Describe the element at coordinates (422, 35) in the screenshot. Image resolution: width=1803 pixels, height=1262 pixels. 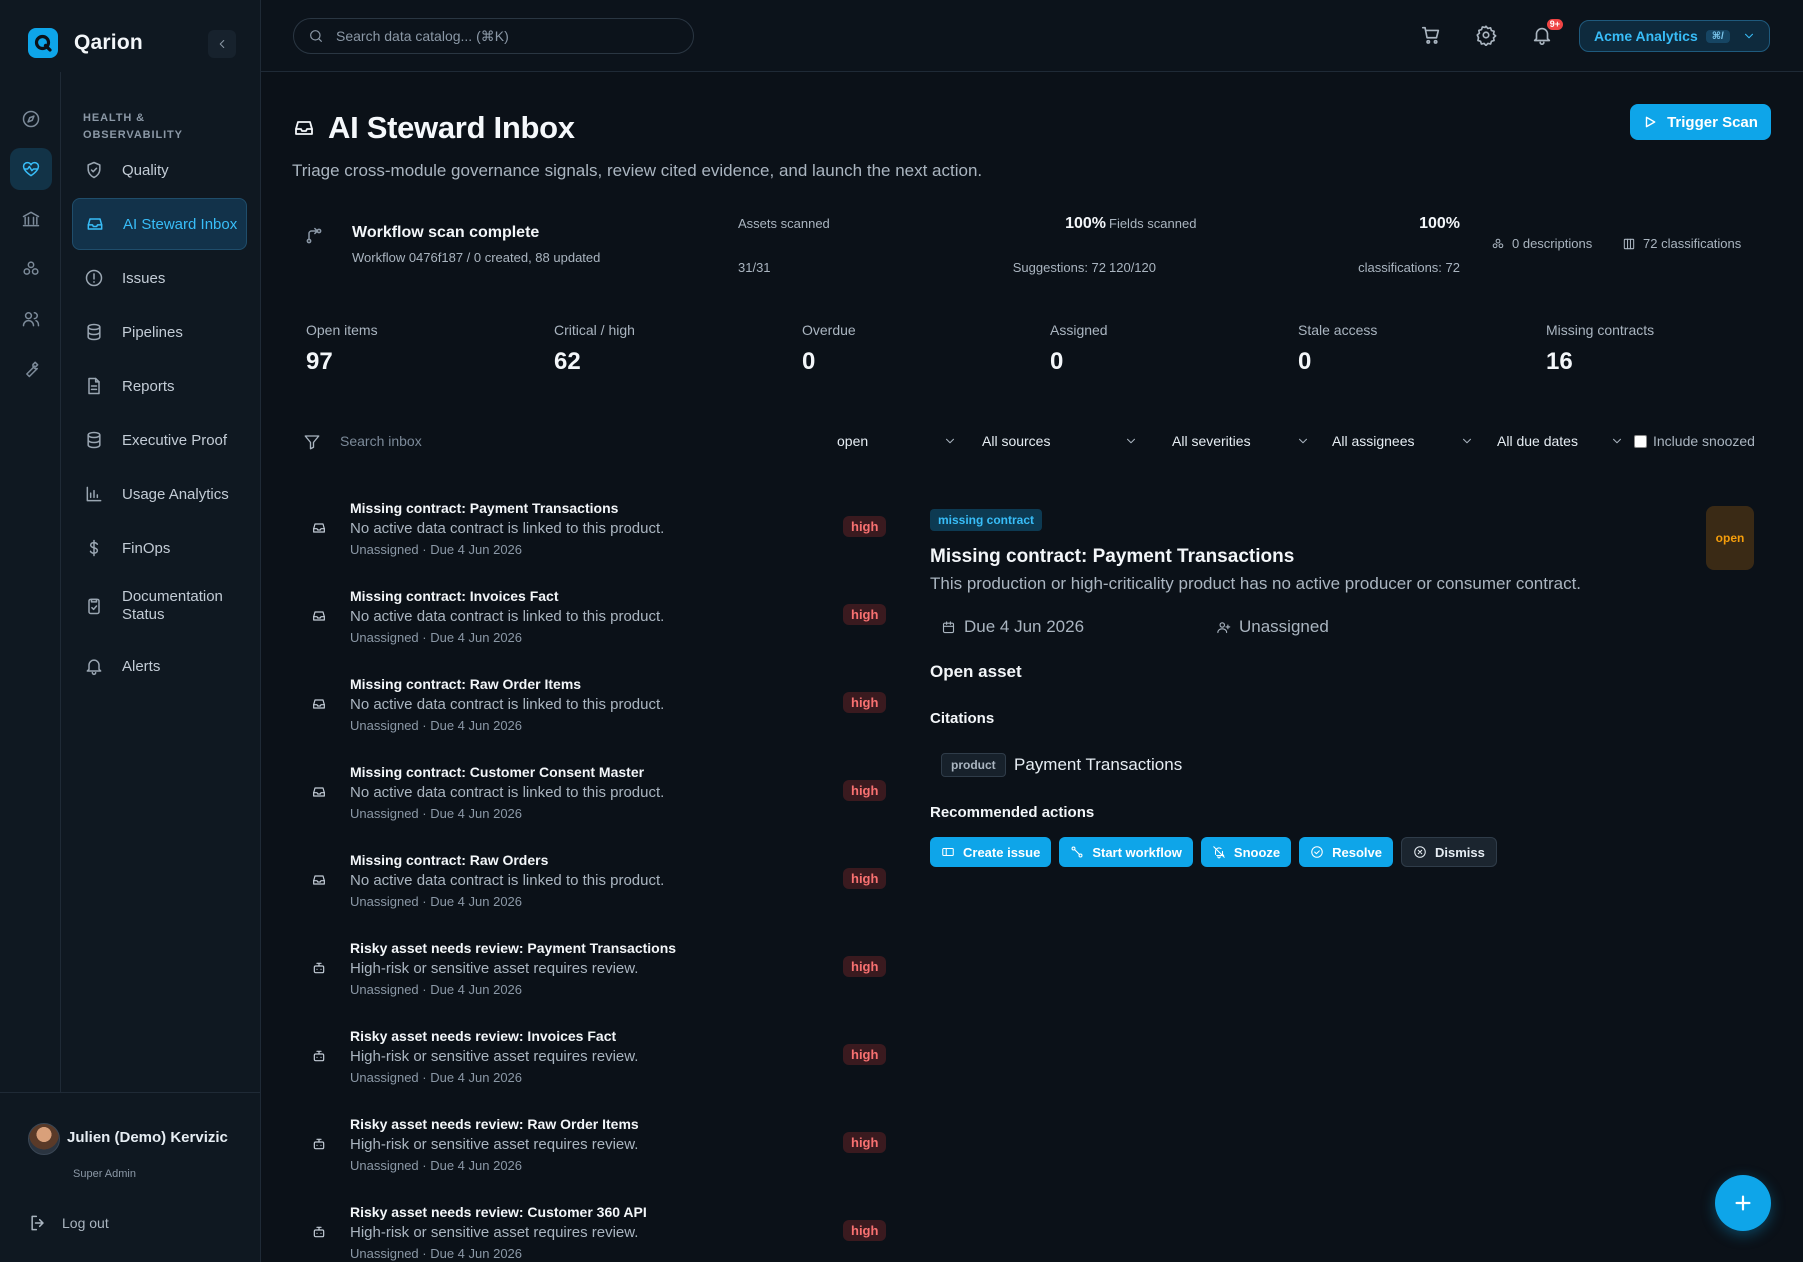
I see `search-placeholder: Search data catalog... (⌘K)` at that location.